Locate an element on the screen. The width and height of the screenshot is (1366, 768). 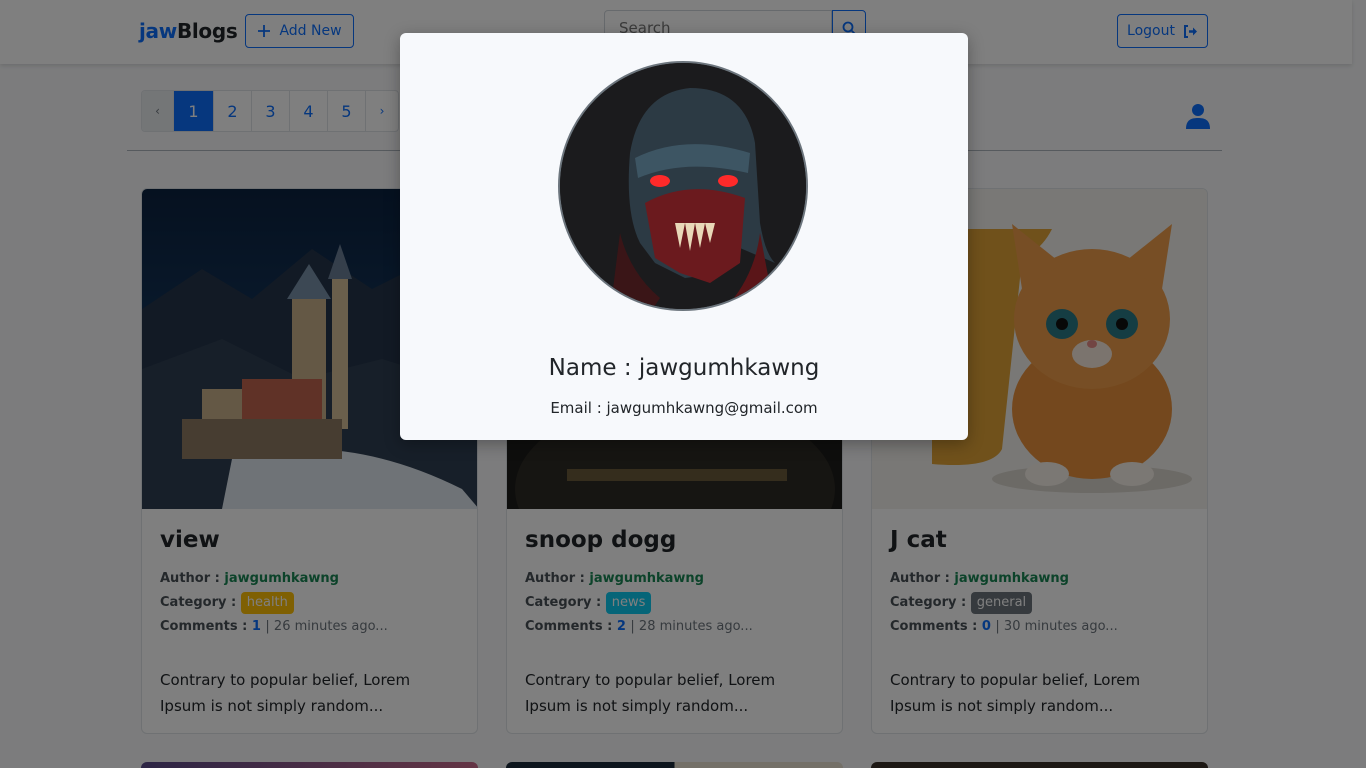
profile-avatar is located at coordinates (683, 186).